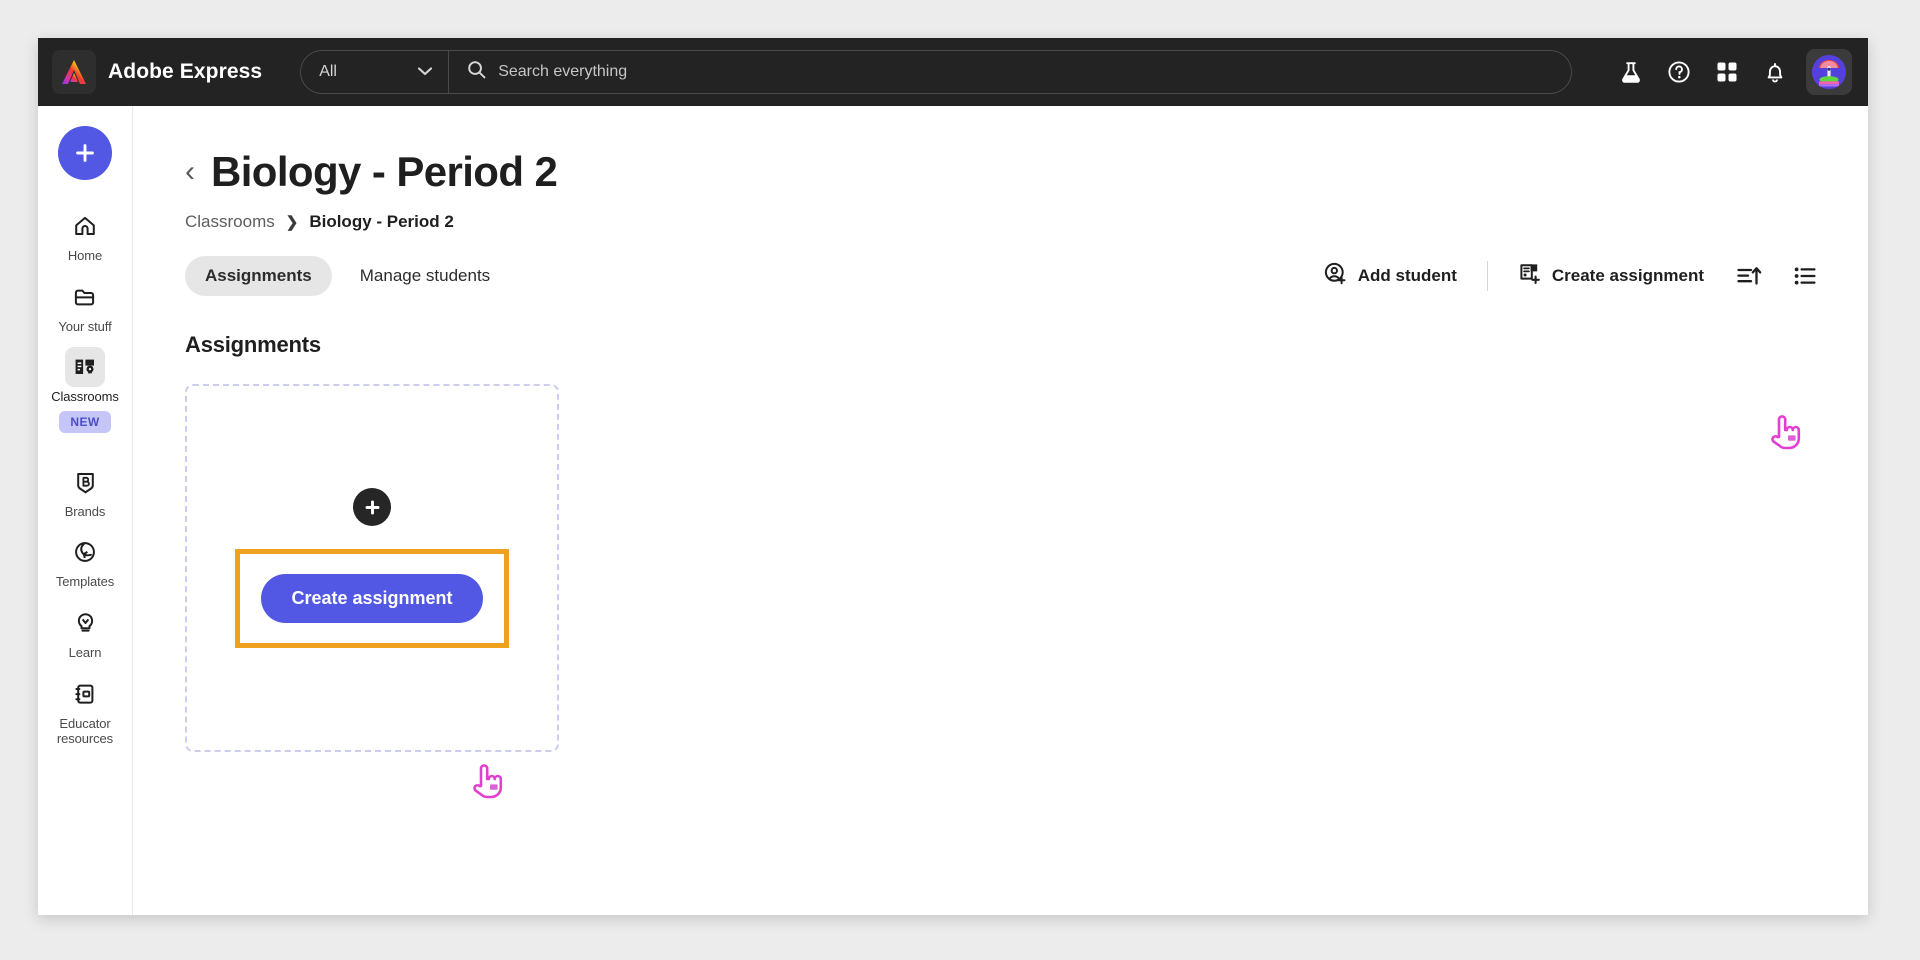 The height and width of the screenshot is (960, 1920). I want to click on page-title: Biology - Period 2, so click(384, 171).